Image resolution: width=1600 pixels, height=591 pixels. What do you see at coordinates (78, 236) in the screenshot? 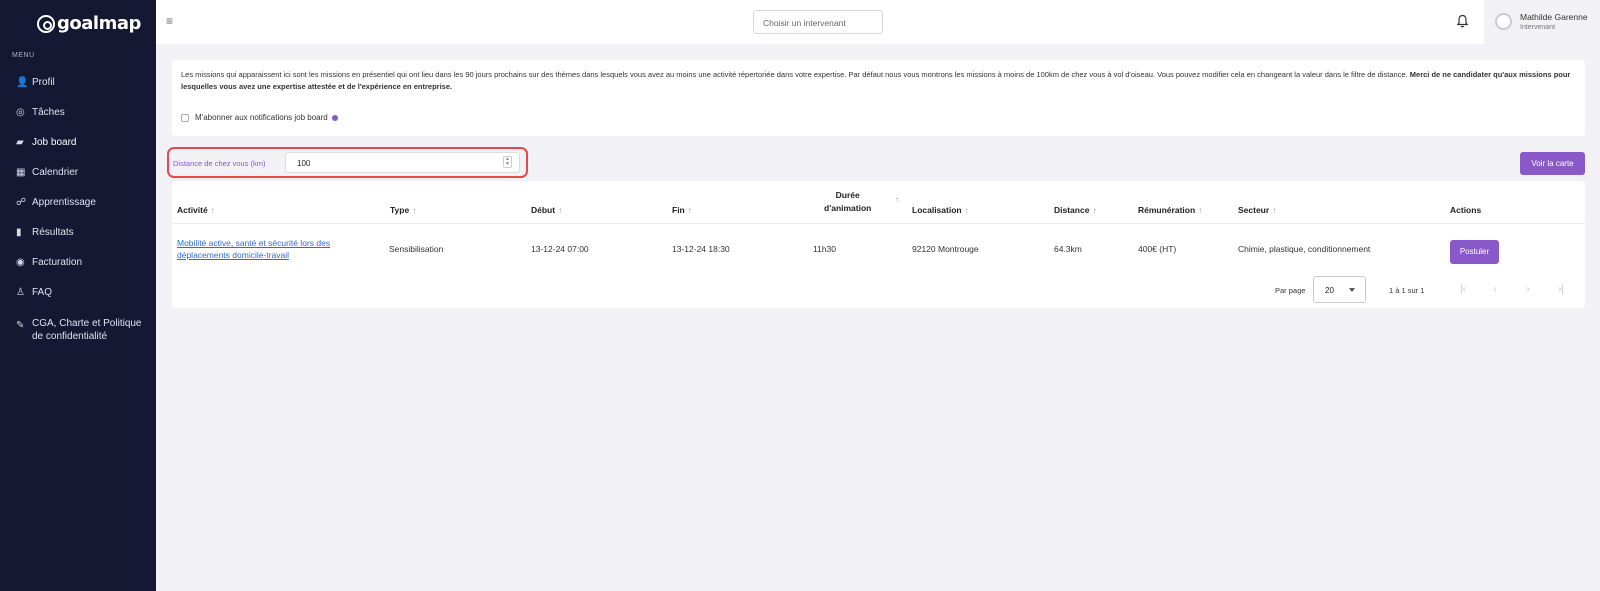
I see `sidebar-item-resultats: ▮ Résultats` at bounding box center [78, 236].